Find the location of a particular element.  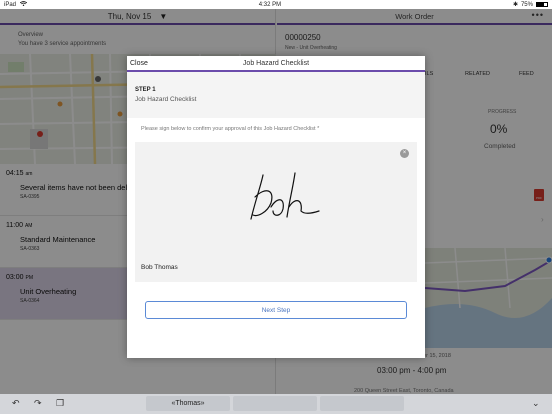

status-bar: iPad 4:32 PM ✱ 75% is located at coordinates (276, 4).